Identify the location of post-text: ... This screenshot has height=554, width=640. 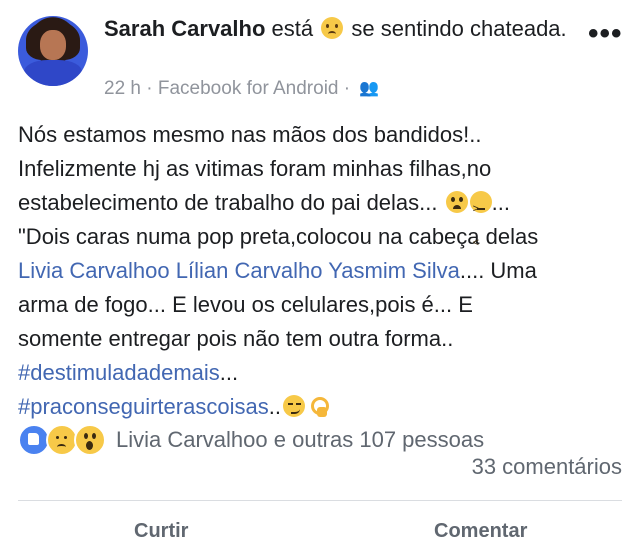
(274, 406).